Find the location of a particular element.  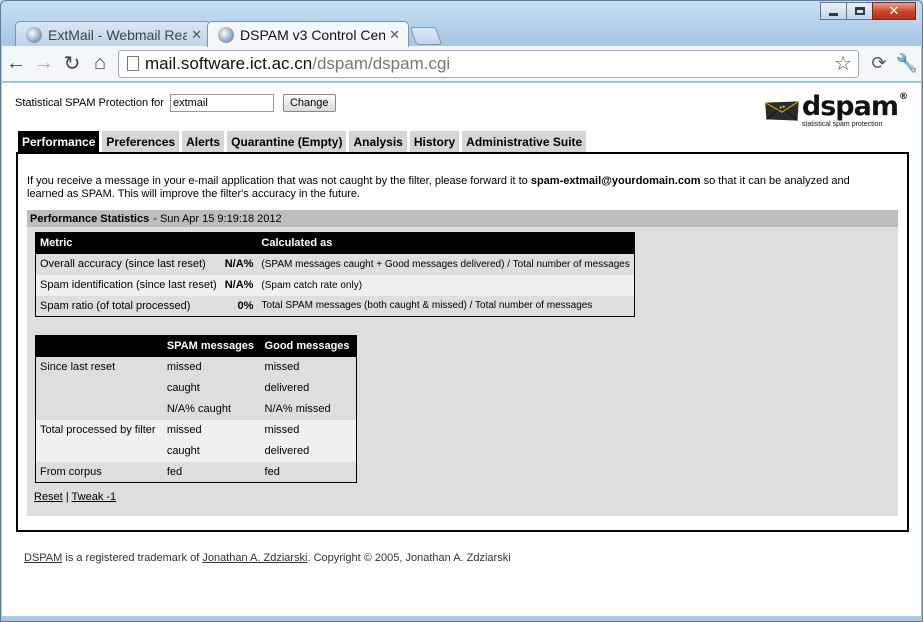

author-link: Jonathan A. Zdziarski is located at coordinates (254, 558).